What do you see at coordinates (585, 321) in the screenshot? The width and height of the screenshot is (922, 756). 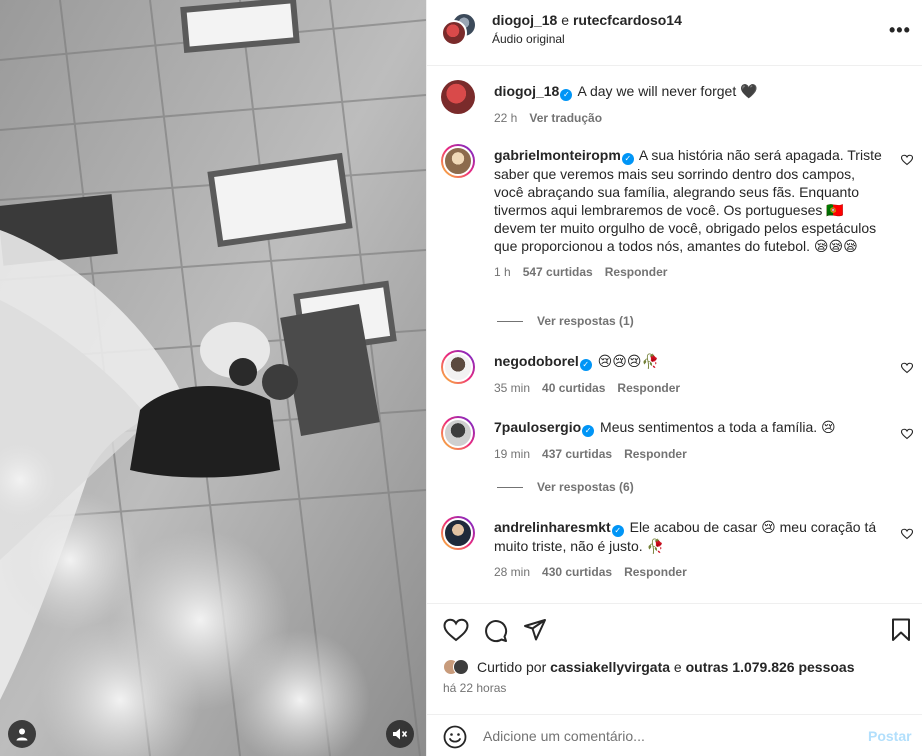 I see `view-replies-label: Ver respostas (1)` at bounding box center [585, 321].